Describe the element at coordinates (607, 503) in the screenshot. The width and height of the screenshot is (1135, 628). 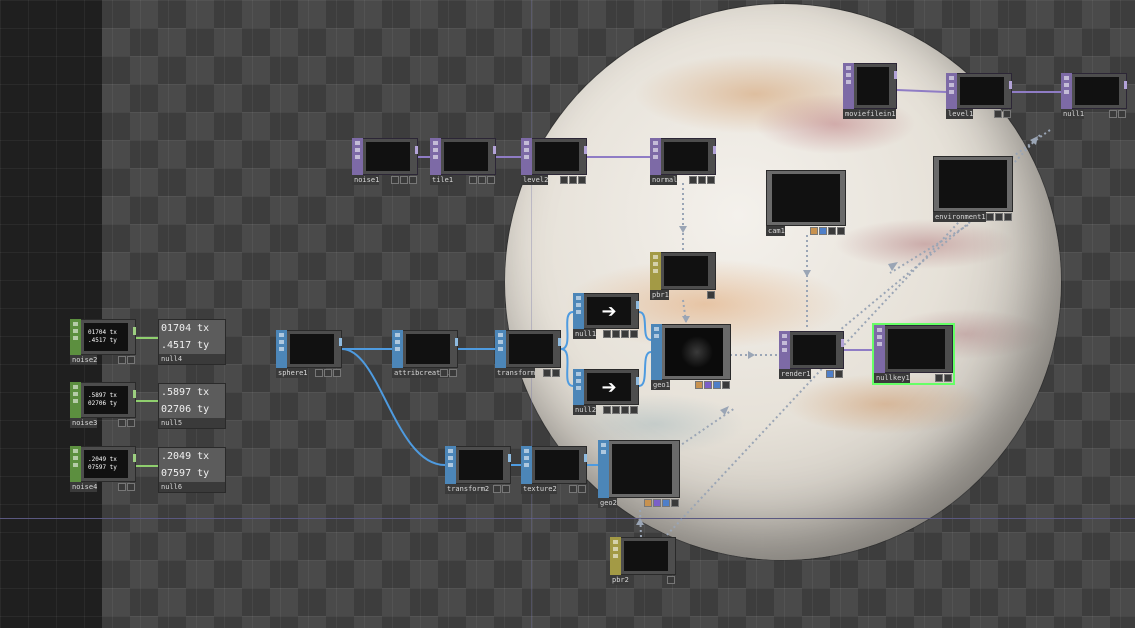
I see `node-label: geo2` at that location.